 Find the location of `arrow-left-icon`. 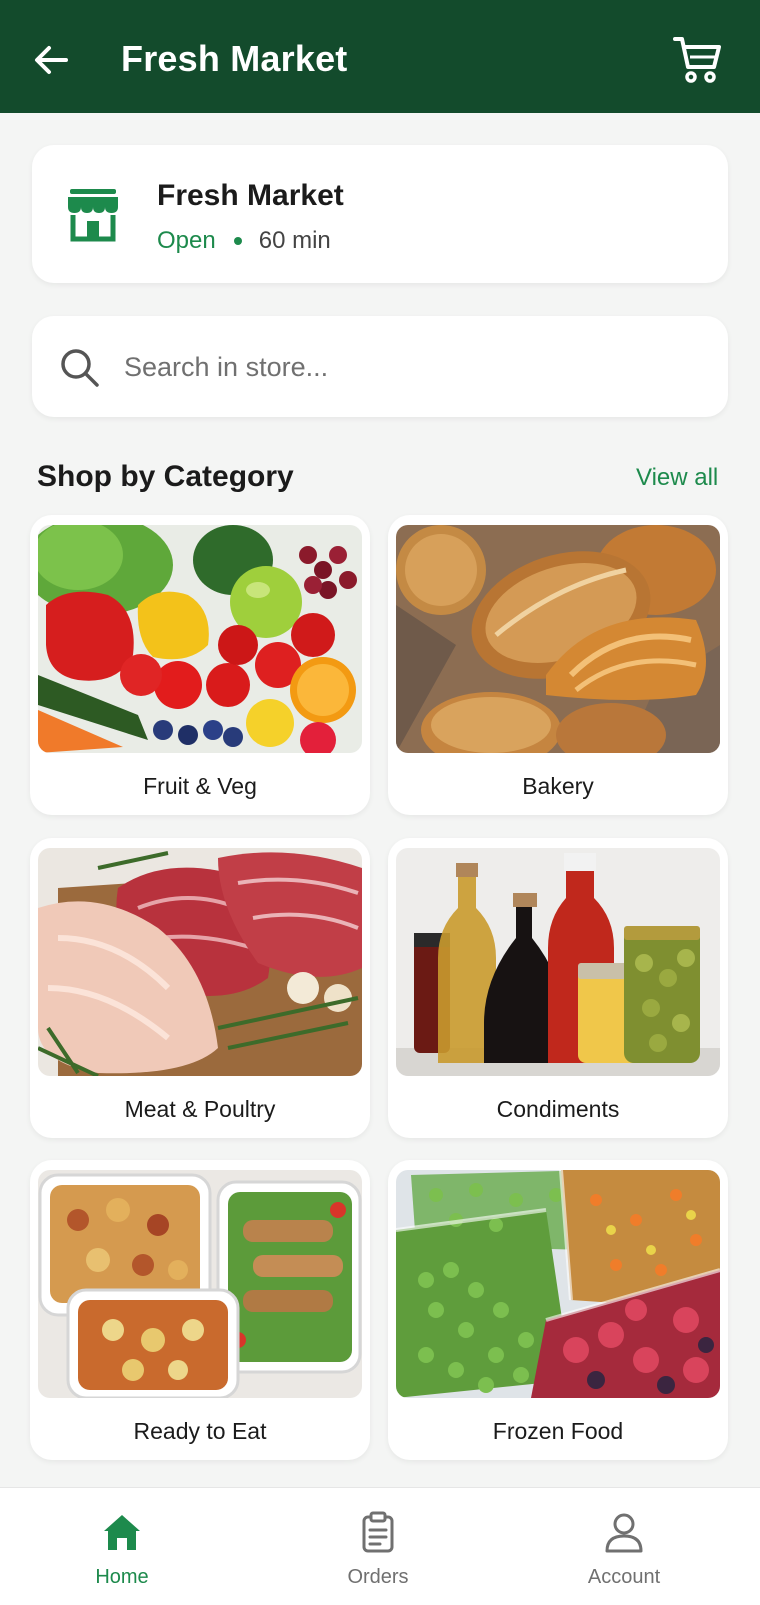

arrow-left-icon is located at coordinates (51, 60).